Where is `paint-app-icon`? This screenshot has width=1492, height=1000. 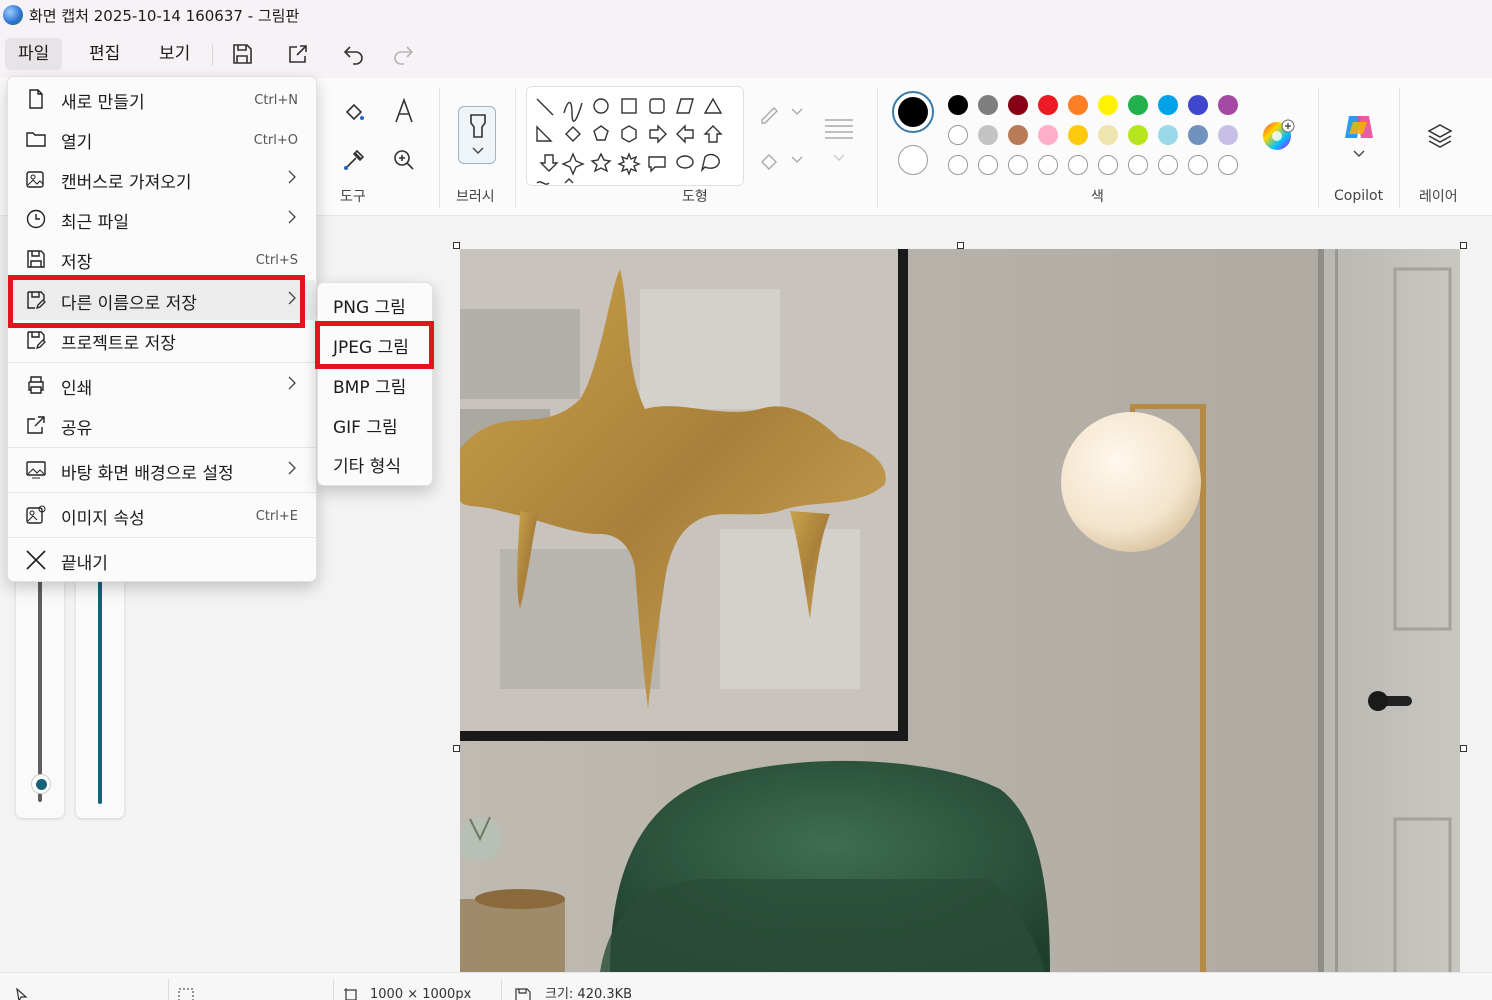 paint-app-icon is located at coordinates (13, 15).